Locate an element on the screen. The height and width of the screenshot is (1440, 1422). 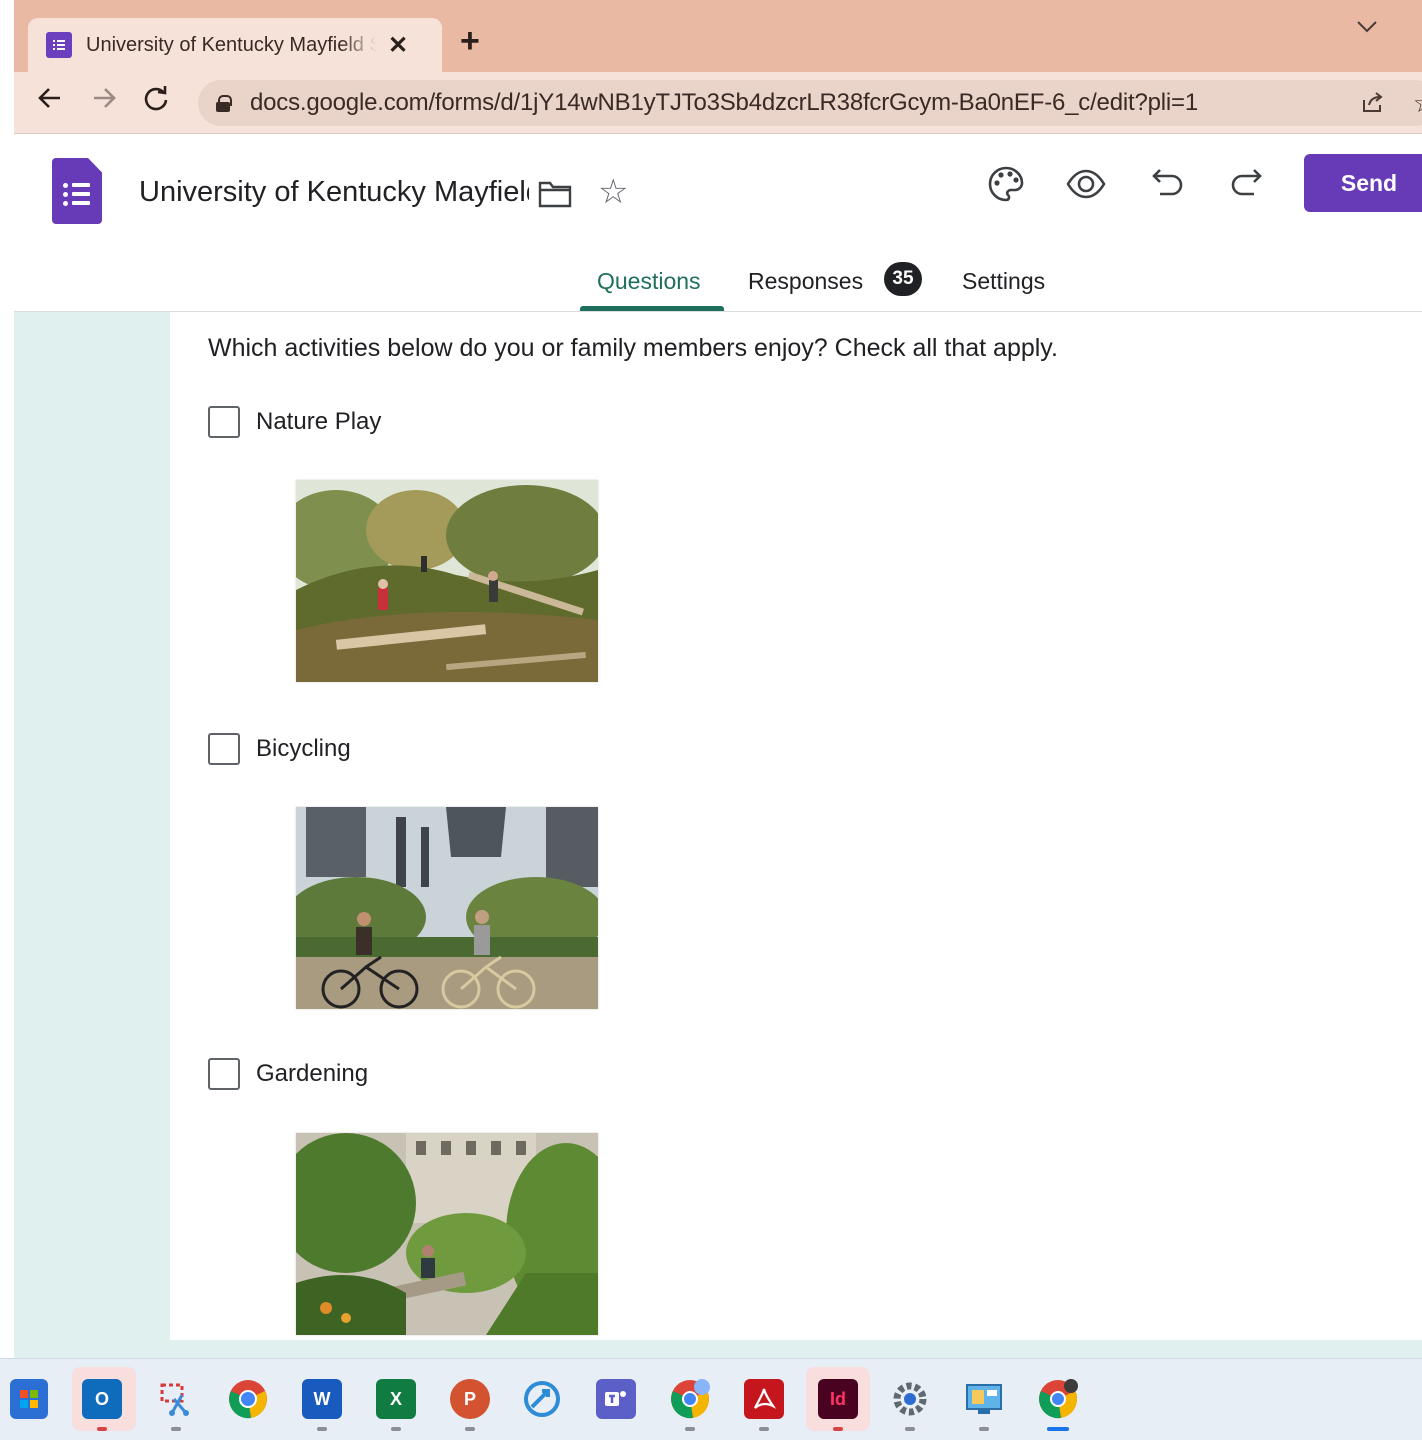
tab-close-icon: ✕ is located at coordinates (398, 45).